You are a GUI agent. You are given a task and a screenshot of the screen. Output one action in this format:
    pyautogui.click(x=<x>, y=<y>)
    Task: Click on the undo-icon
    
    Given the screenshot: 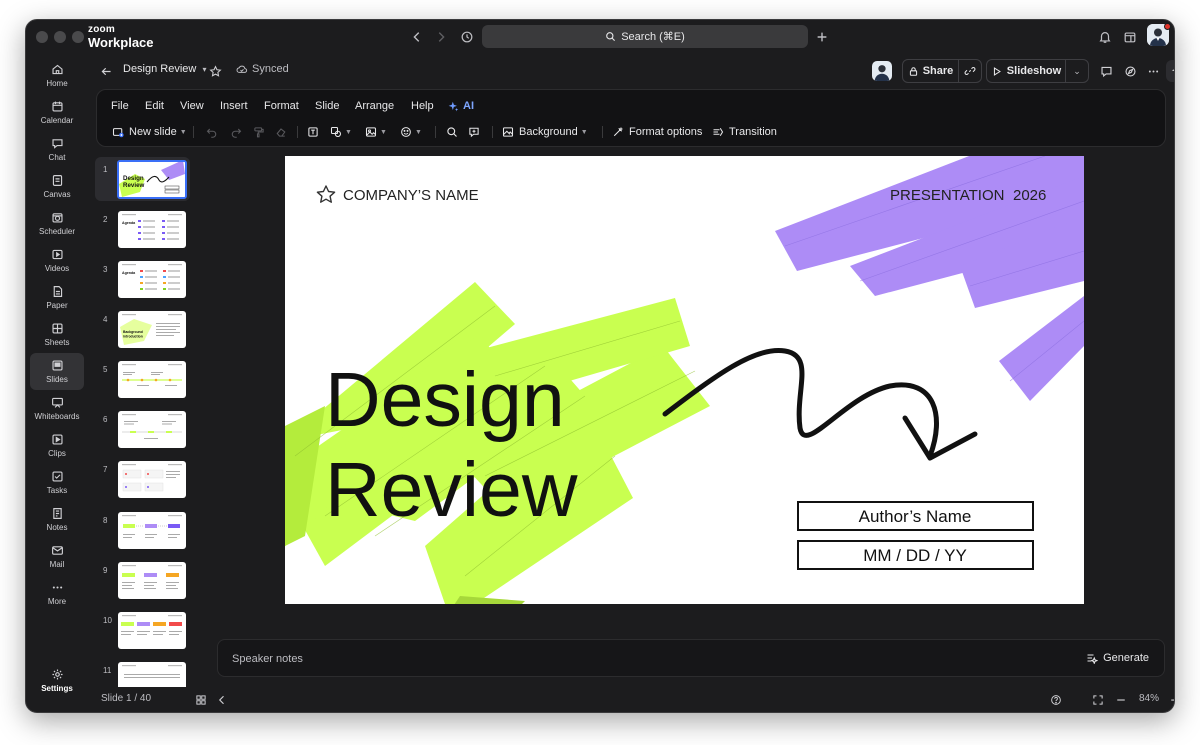 What is the action you would take?
    pyautogui.click(x=212, y=132)
    